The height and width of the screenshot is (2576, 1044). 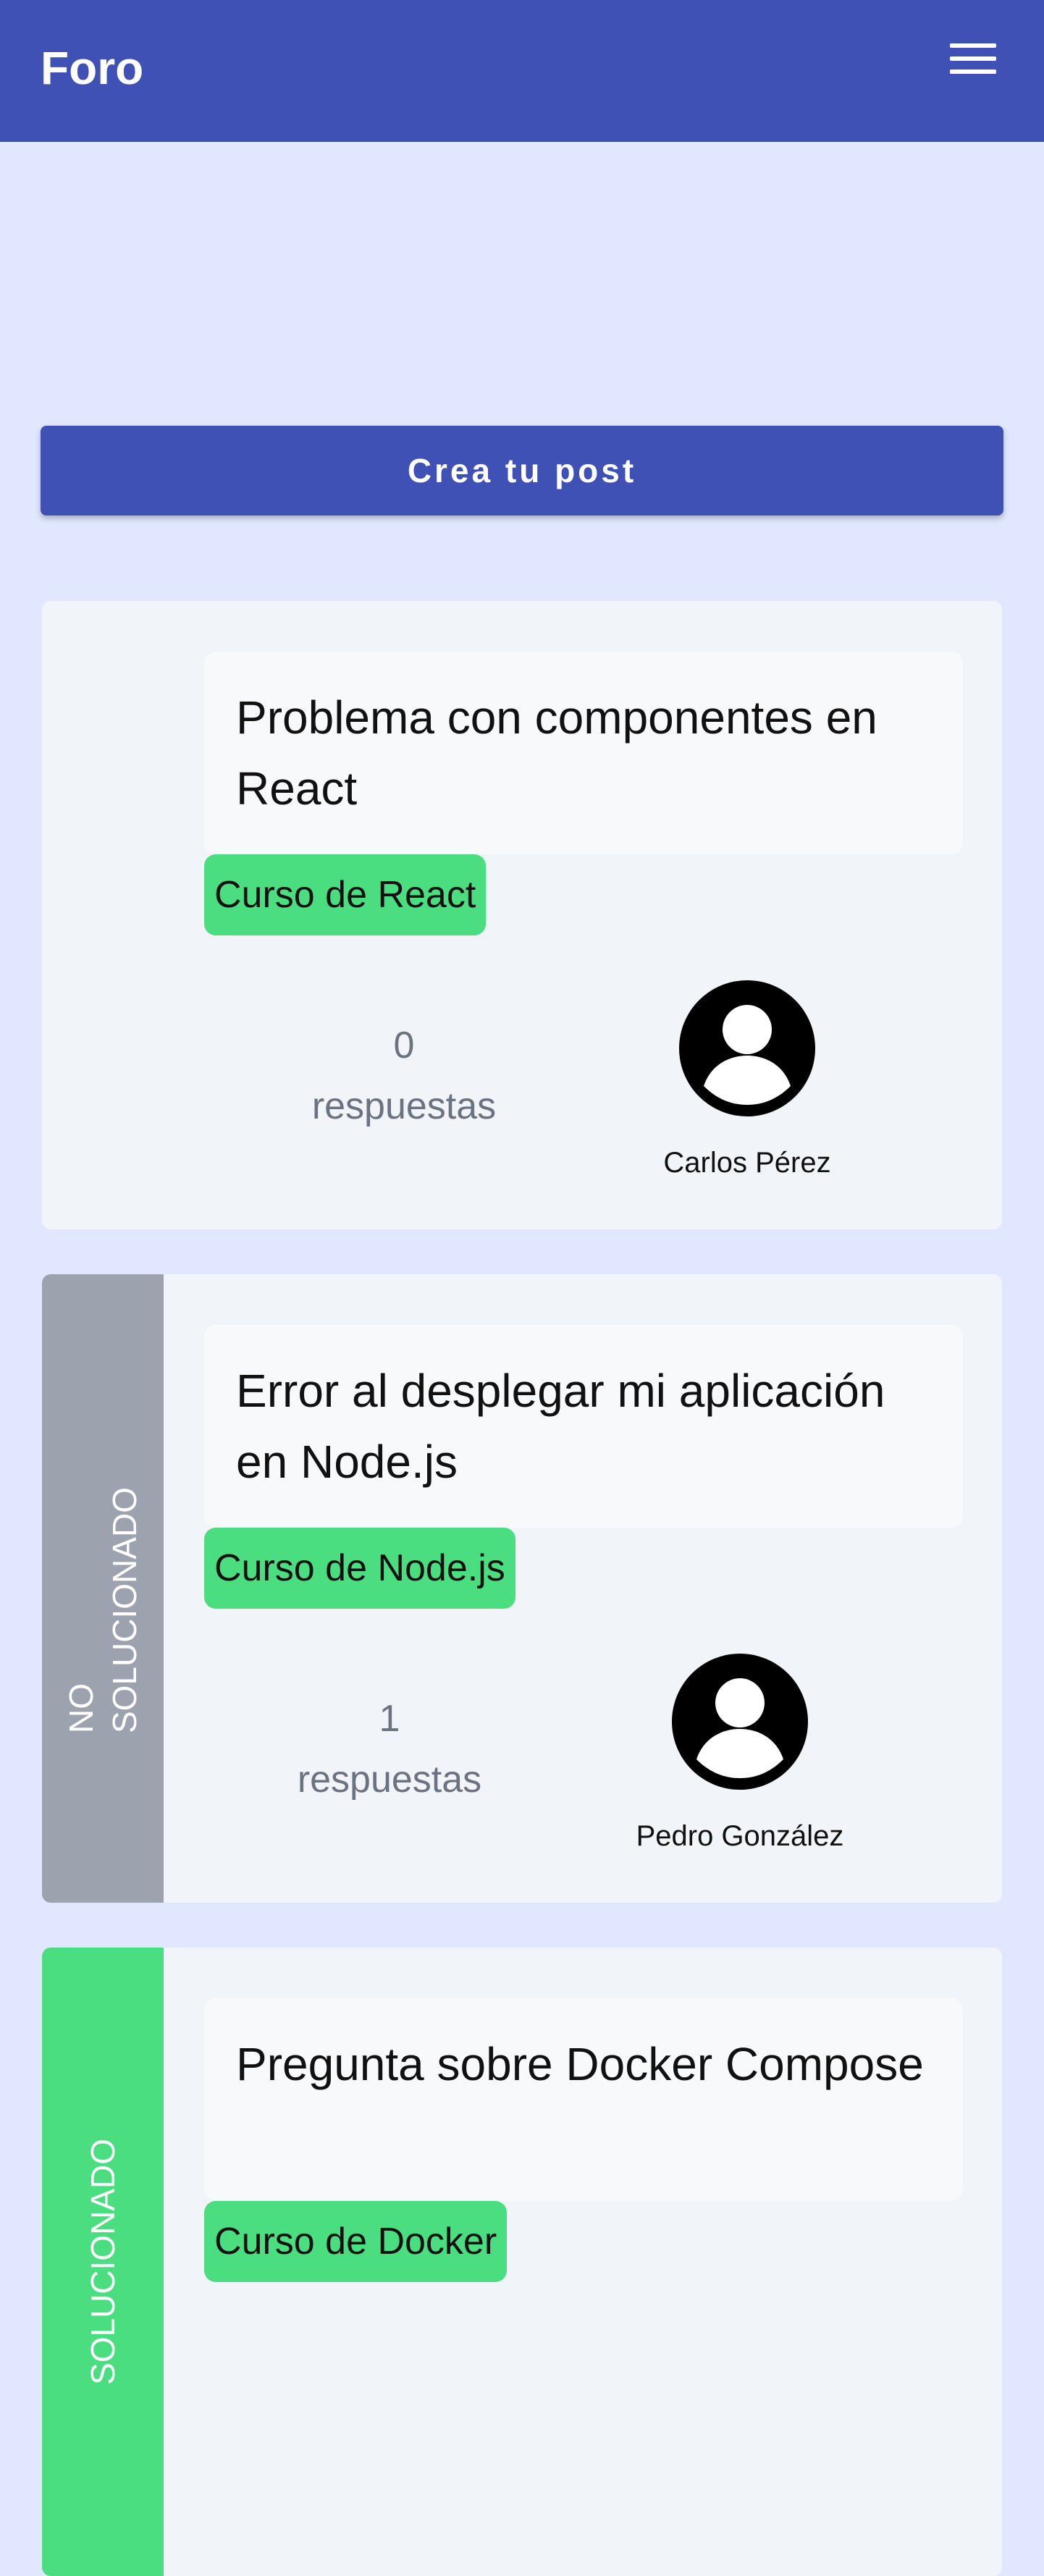 What do you see at coordinates (522, 71) in the screenshot?
I see `app-header: Foro` at bounding box center [522, 71].